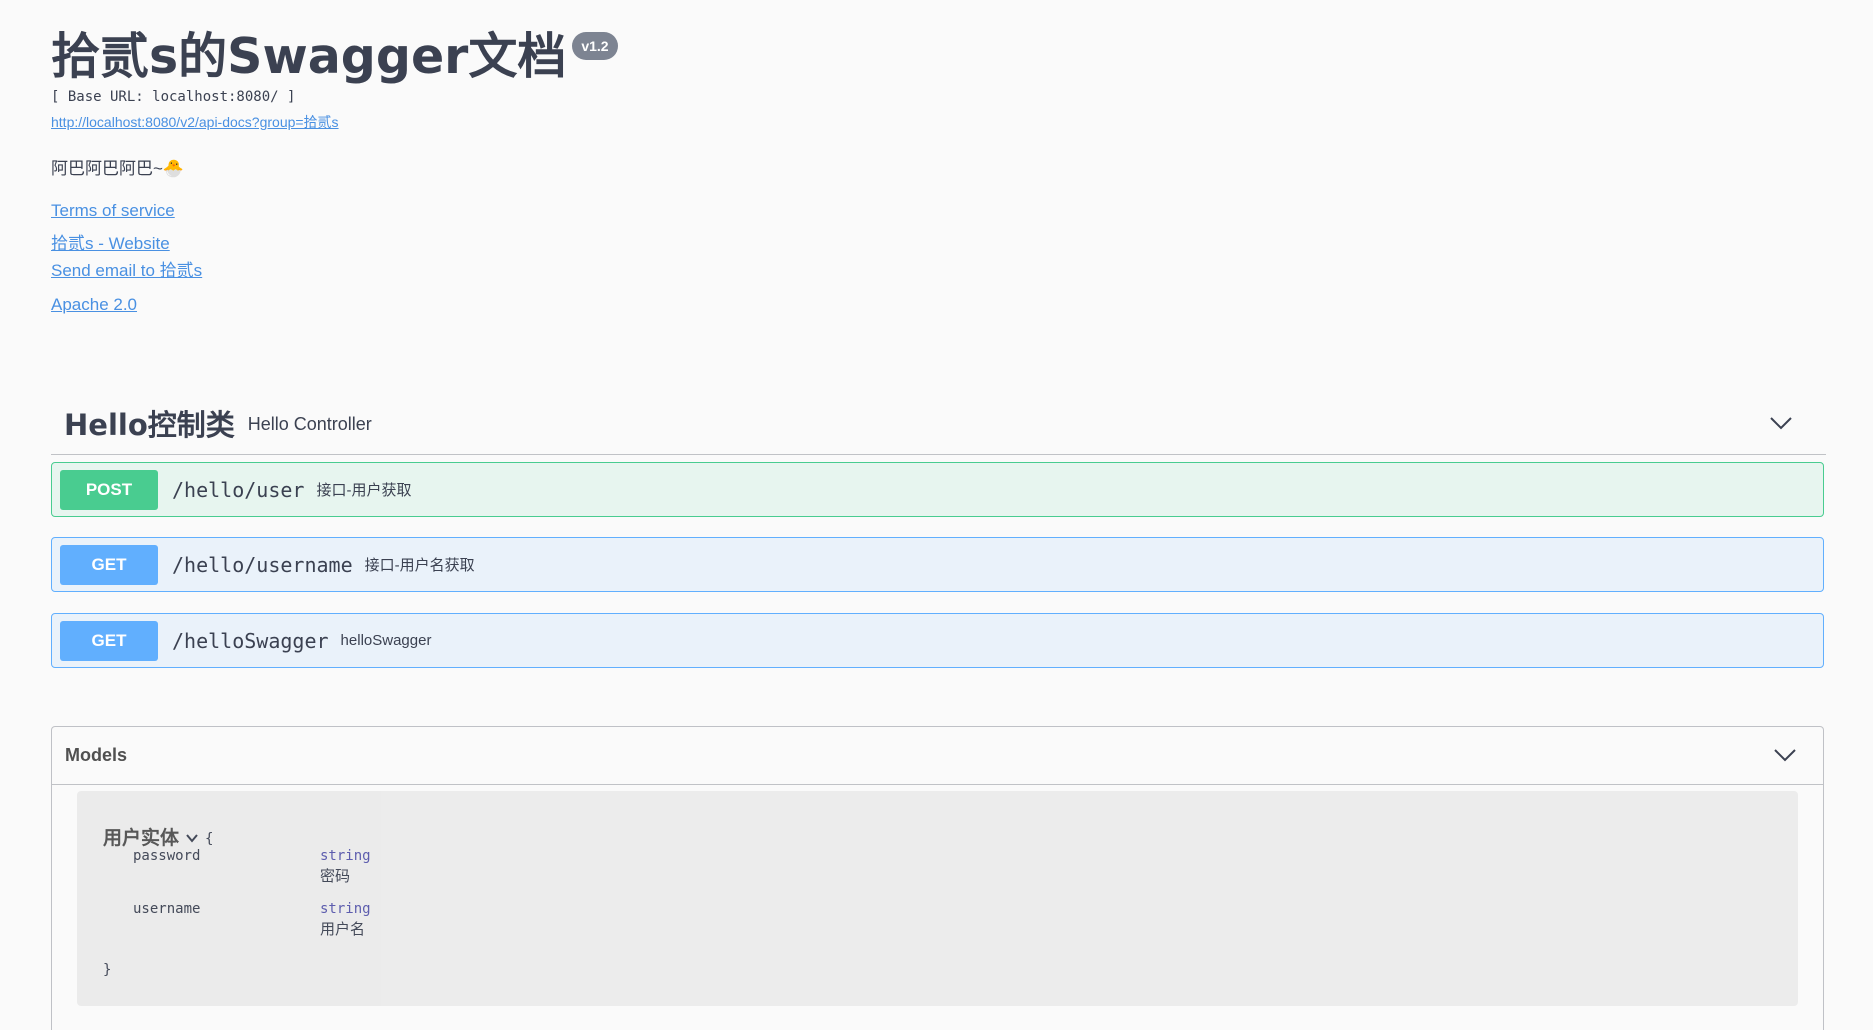 Image resolution: width=1873 pixels, height=1030 pixels. I want to click on method-badge: POST, so click(109, 489).